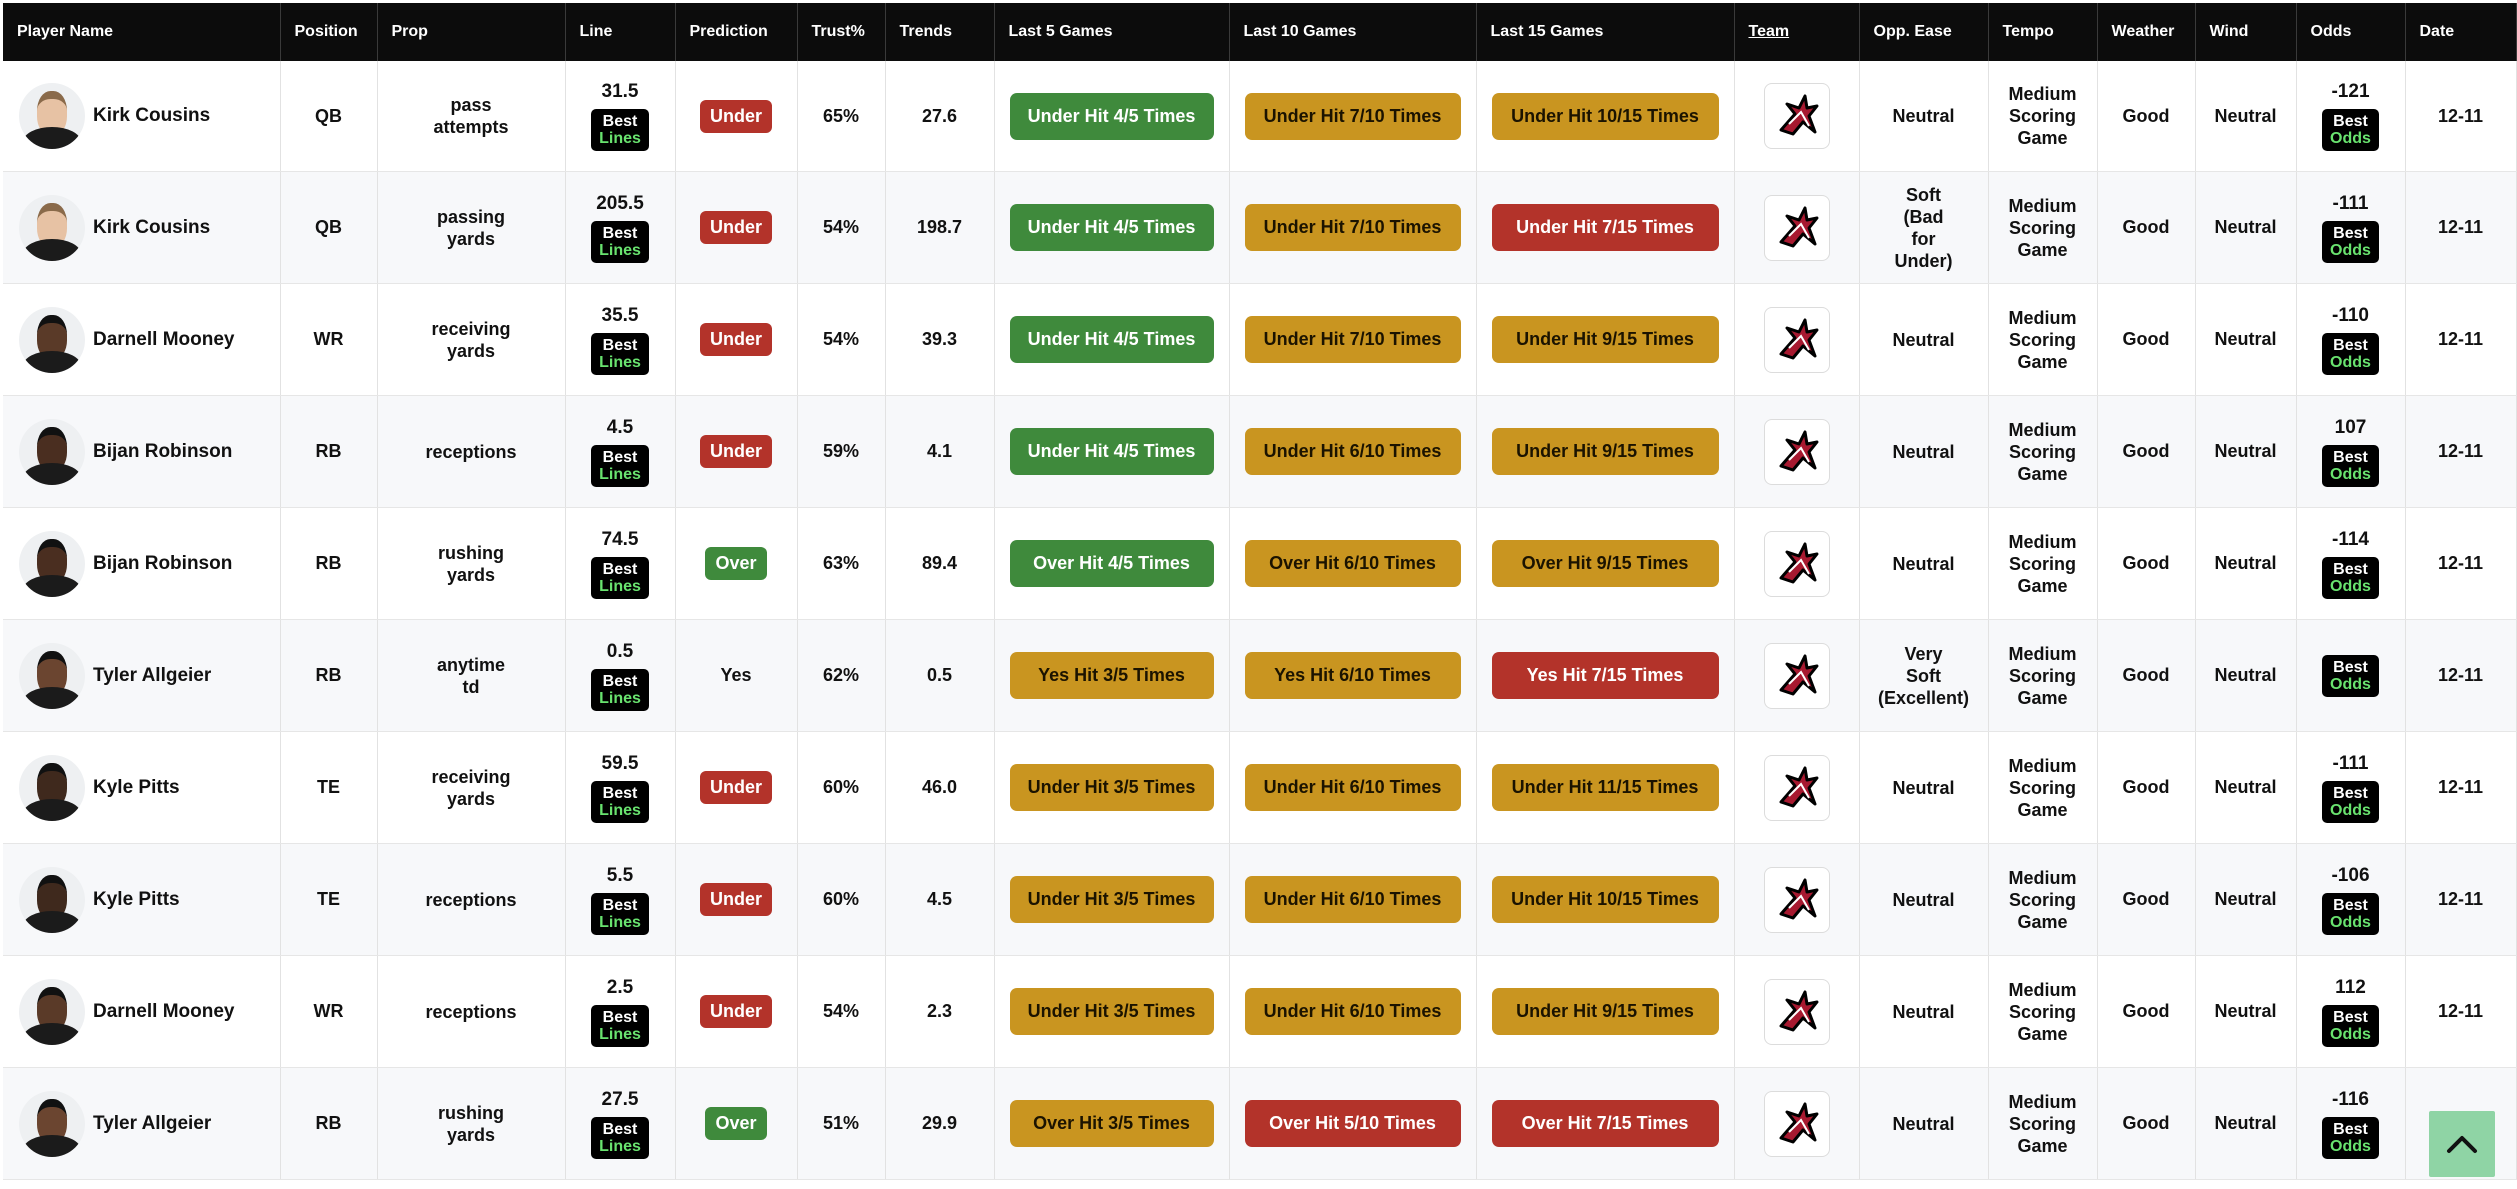 The width and height of the screenshot is (2517, 1189). What do you see at coordinates (1605, 32) in the screenshot?
I see `header-last15: Last 15 Games` at bounding box center [1605, 32].